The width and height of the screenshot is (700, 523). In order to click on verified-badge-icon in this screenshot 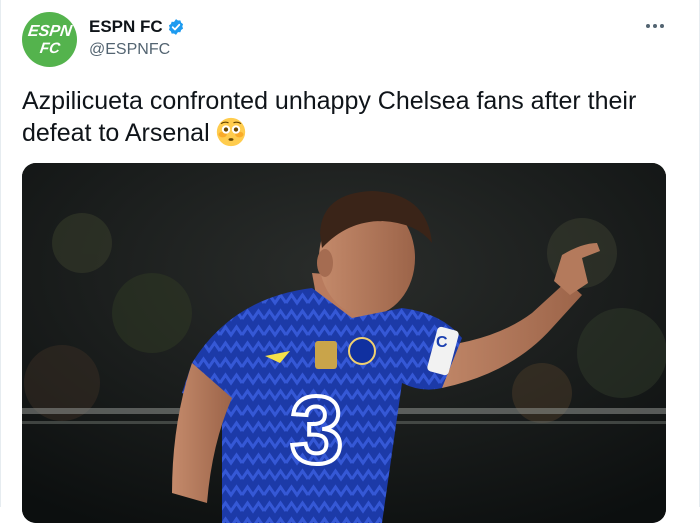, I will do `click(175, 27)`.